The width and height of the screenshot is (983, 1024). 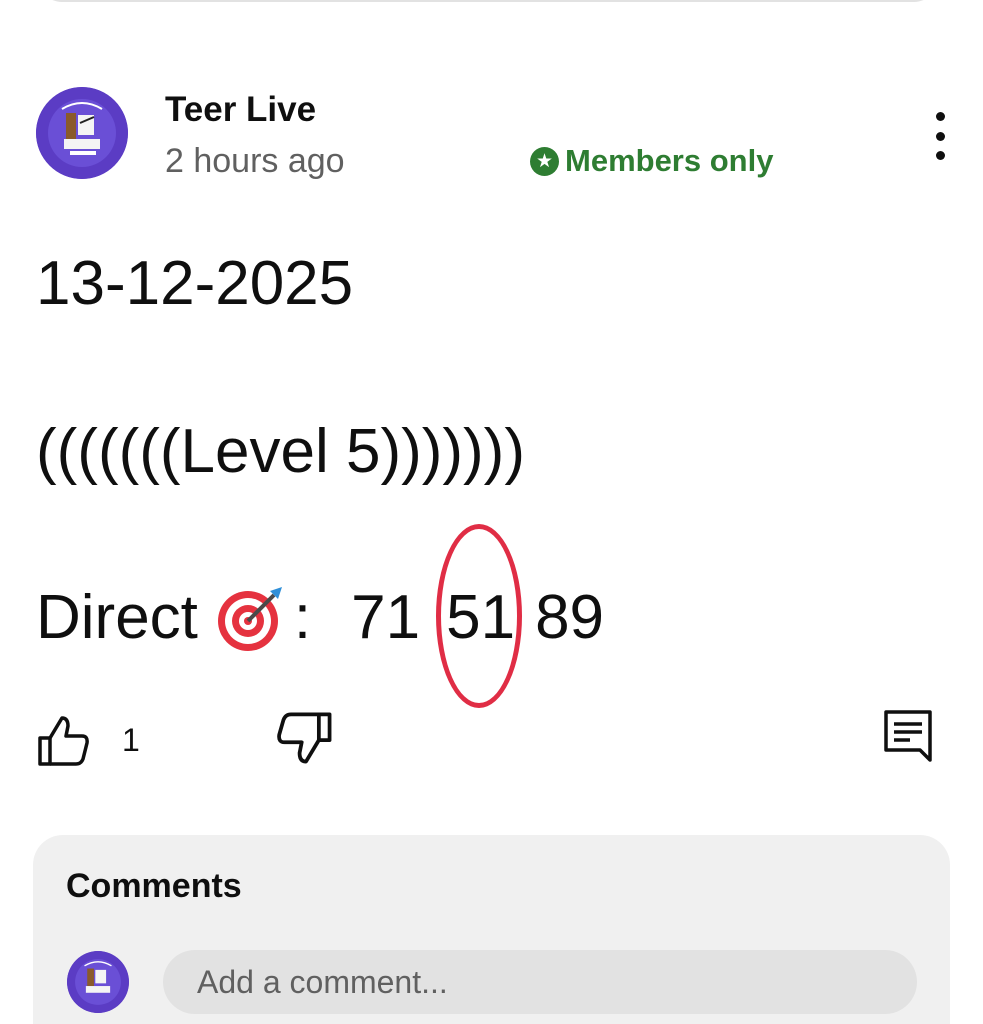 I want to click on like-count: 1, so click(x=131, y=739).